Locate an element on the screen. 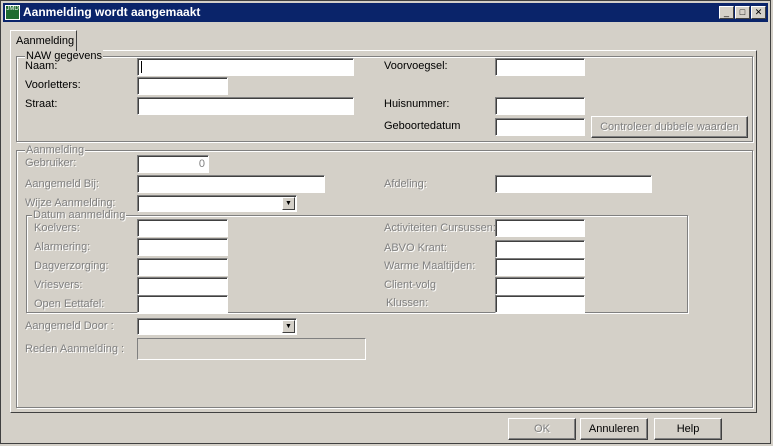 This screenshot has width=773, height=446. abvo-krant-input is located at coordinates (540, 249).